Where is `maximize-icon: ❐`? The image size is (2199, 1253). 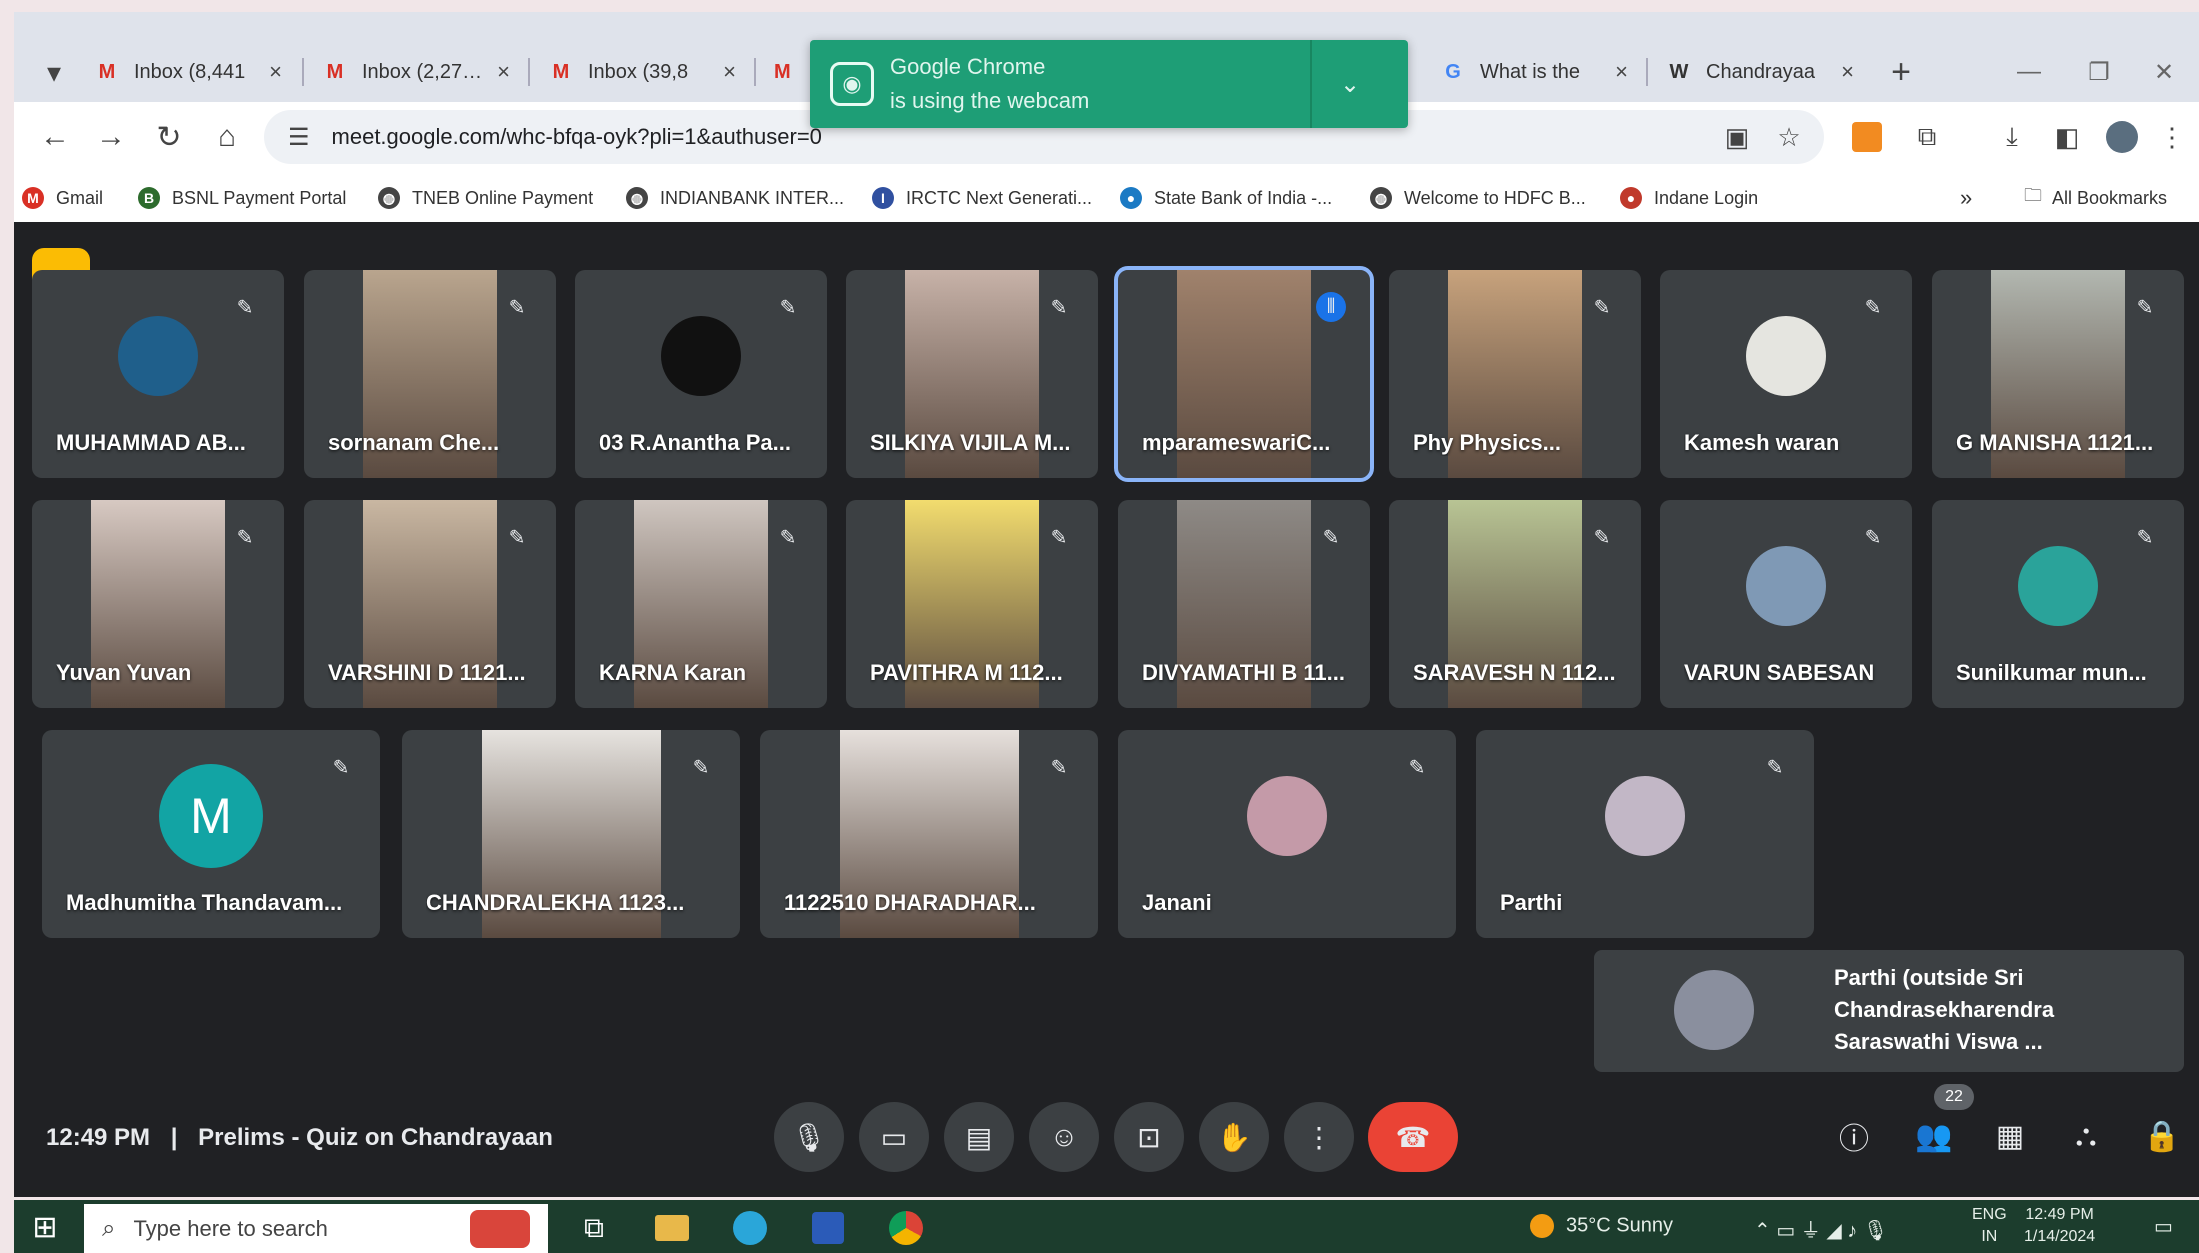
maximize-icon: ❐ is located at coordinates (2099, 72).